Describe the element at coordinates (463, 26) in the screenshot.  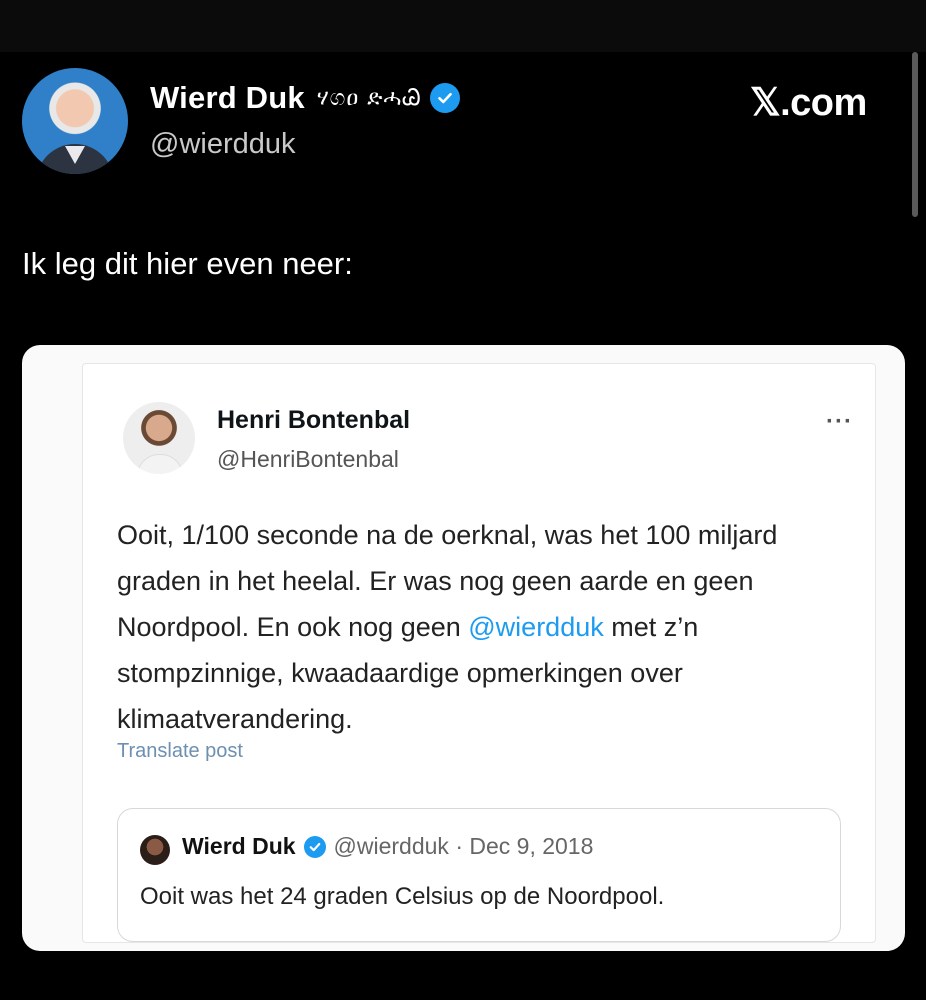
I see `top-strip` at that location.